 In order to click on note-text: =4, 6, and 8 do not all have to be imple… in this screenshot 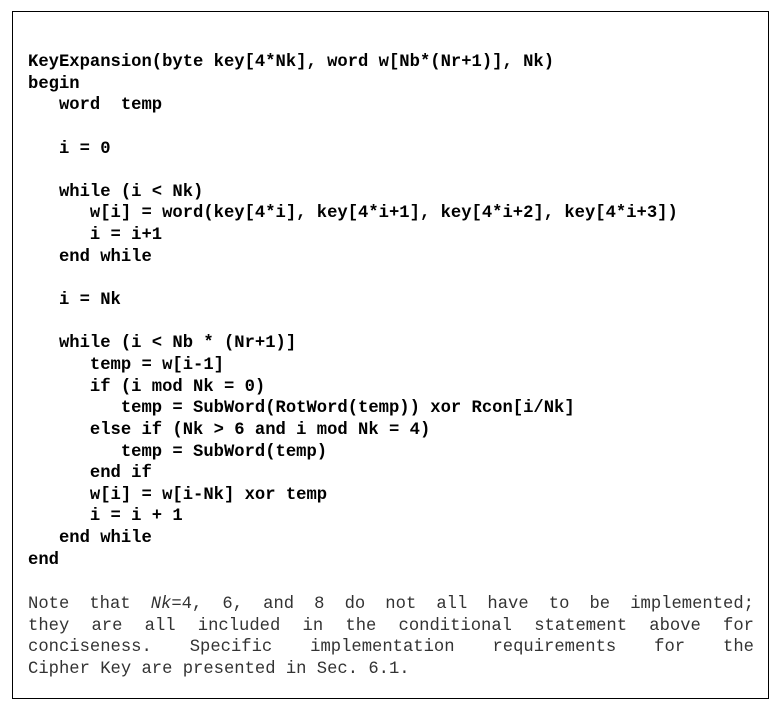, I will do `click(462, 604)`.